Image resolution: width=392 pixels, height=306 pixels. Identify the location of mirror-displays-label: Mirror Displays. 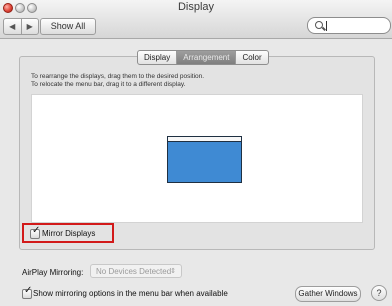
(69, 233).